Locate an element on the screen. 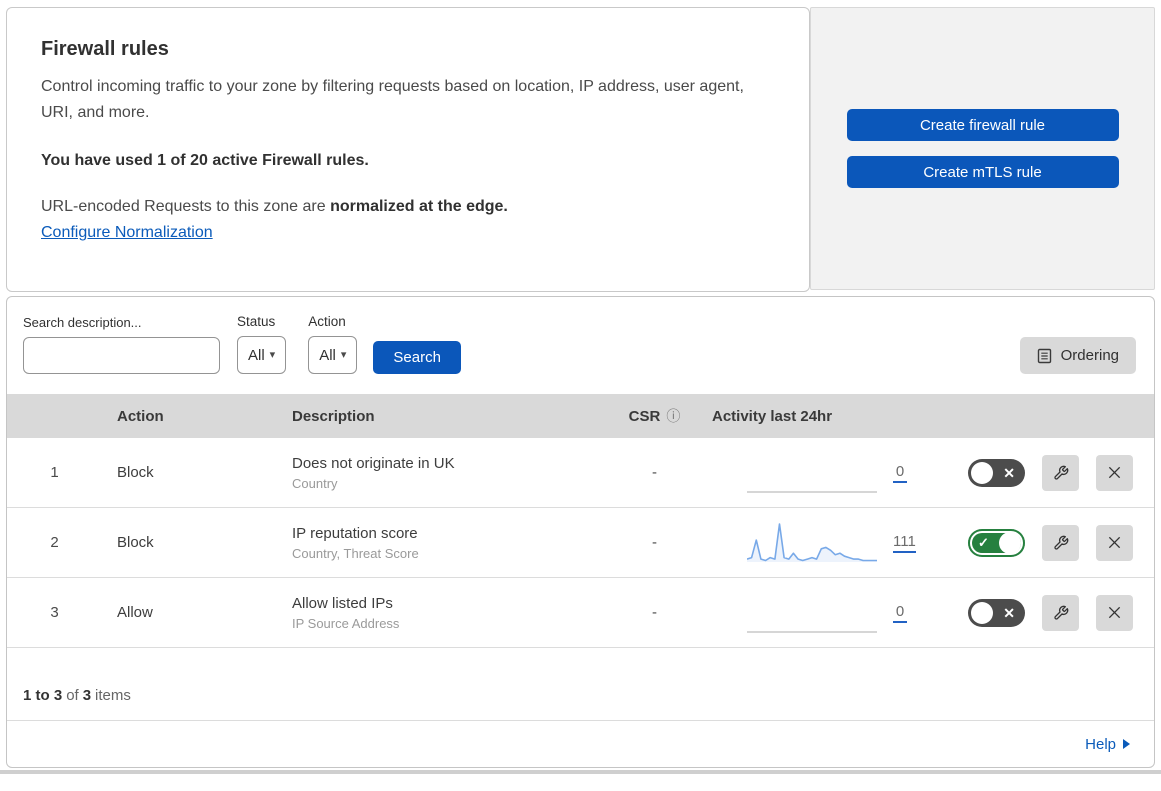  rule-description: Allow listed IPs is located at coordinates (342, 603).